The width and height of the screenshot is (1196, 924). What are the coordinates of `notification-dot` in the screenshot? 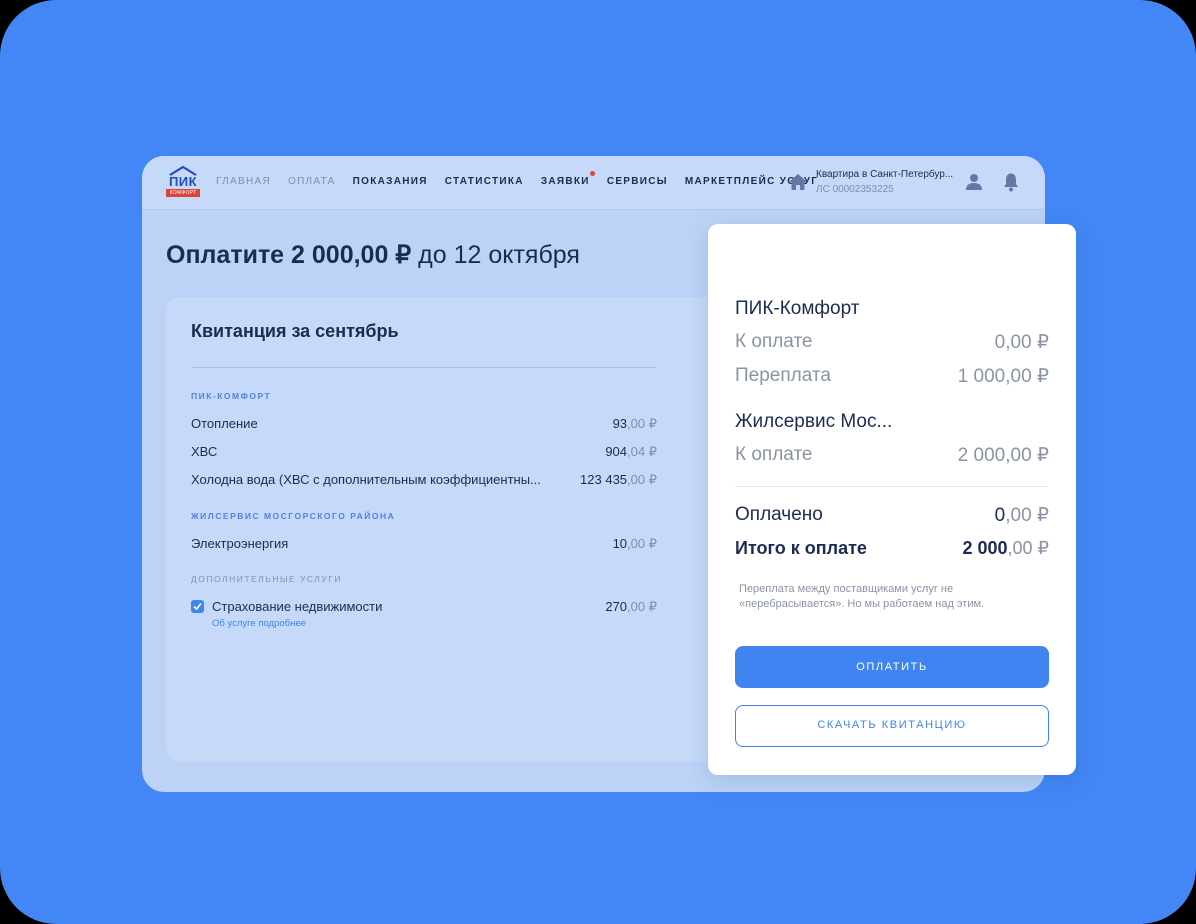 It's located at (592, 173).